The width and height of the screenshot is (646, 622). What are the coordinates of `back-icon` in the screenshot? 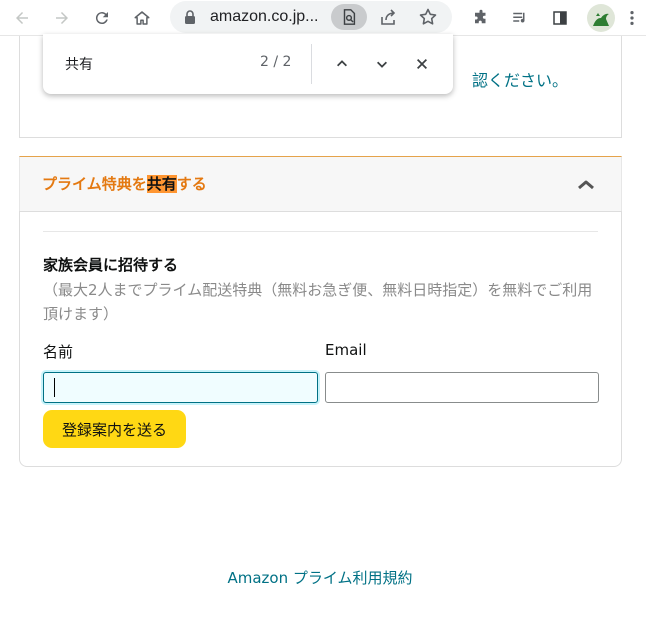 It's located at (22, 18).